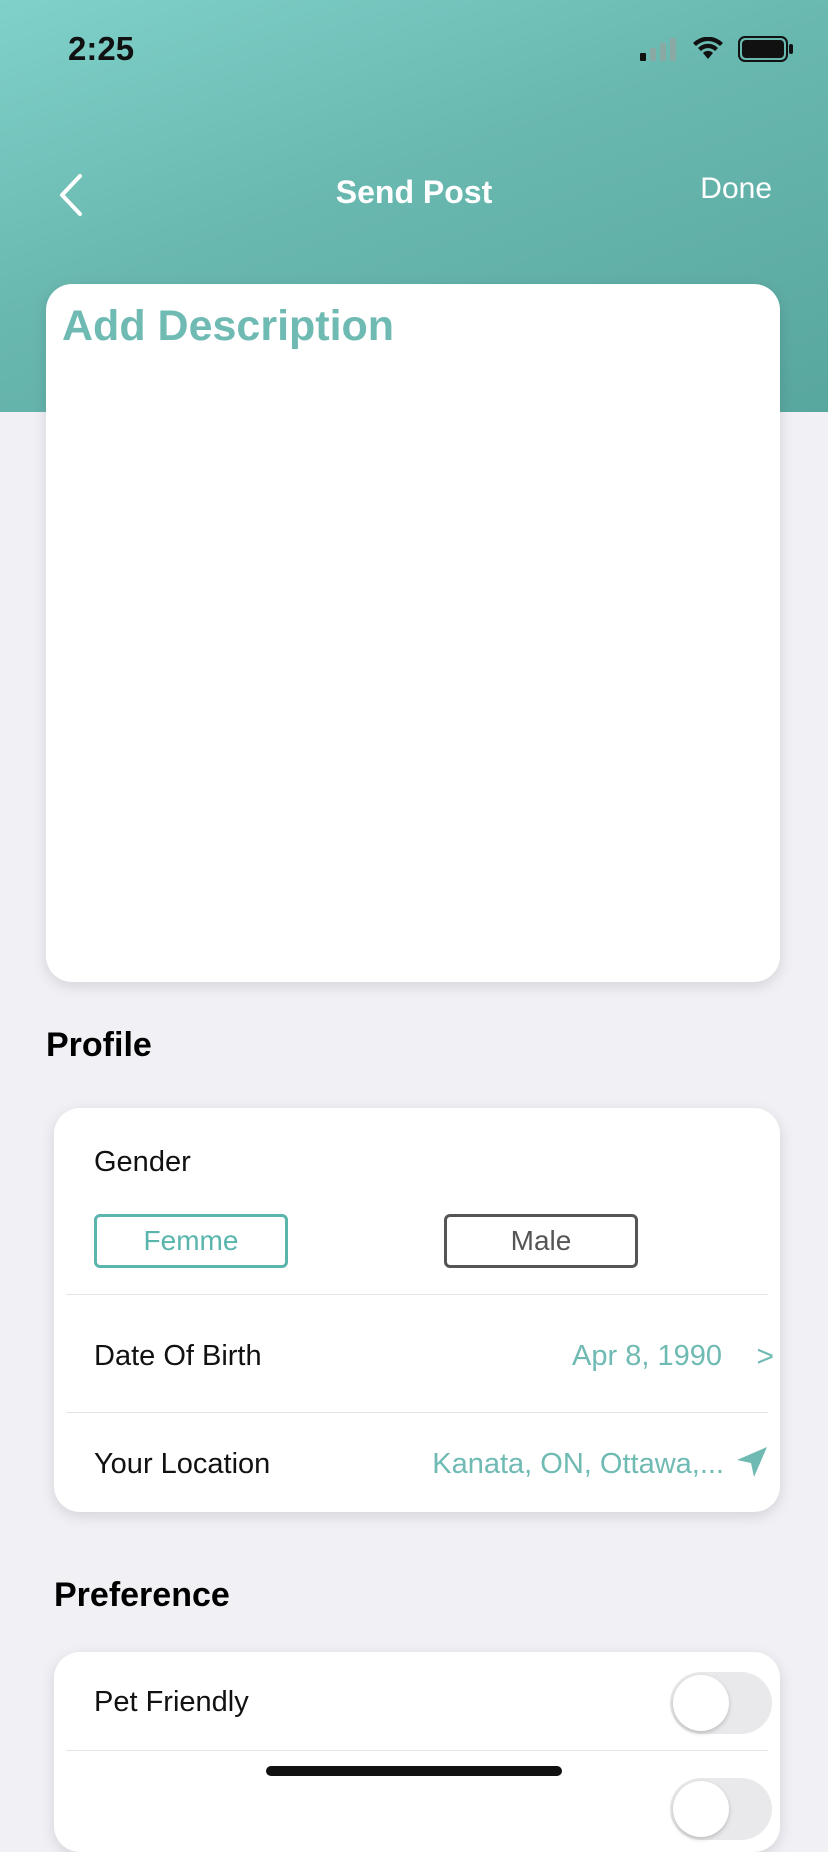  I want to click on description-placeholder: Add Description, so click(228, 326).